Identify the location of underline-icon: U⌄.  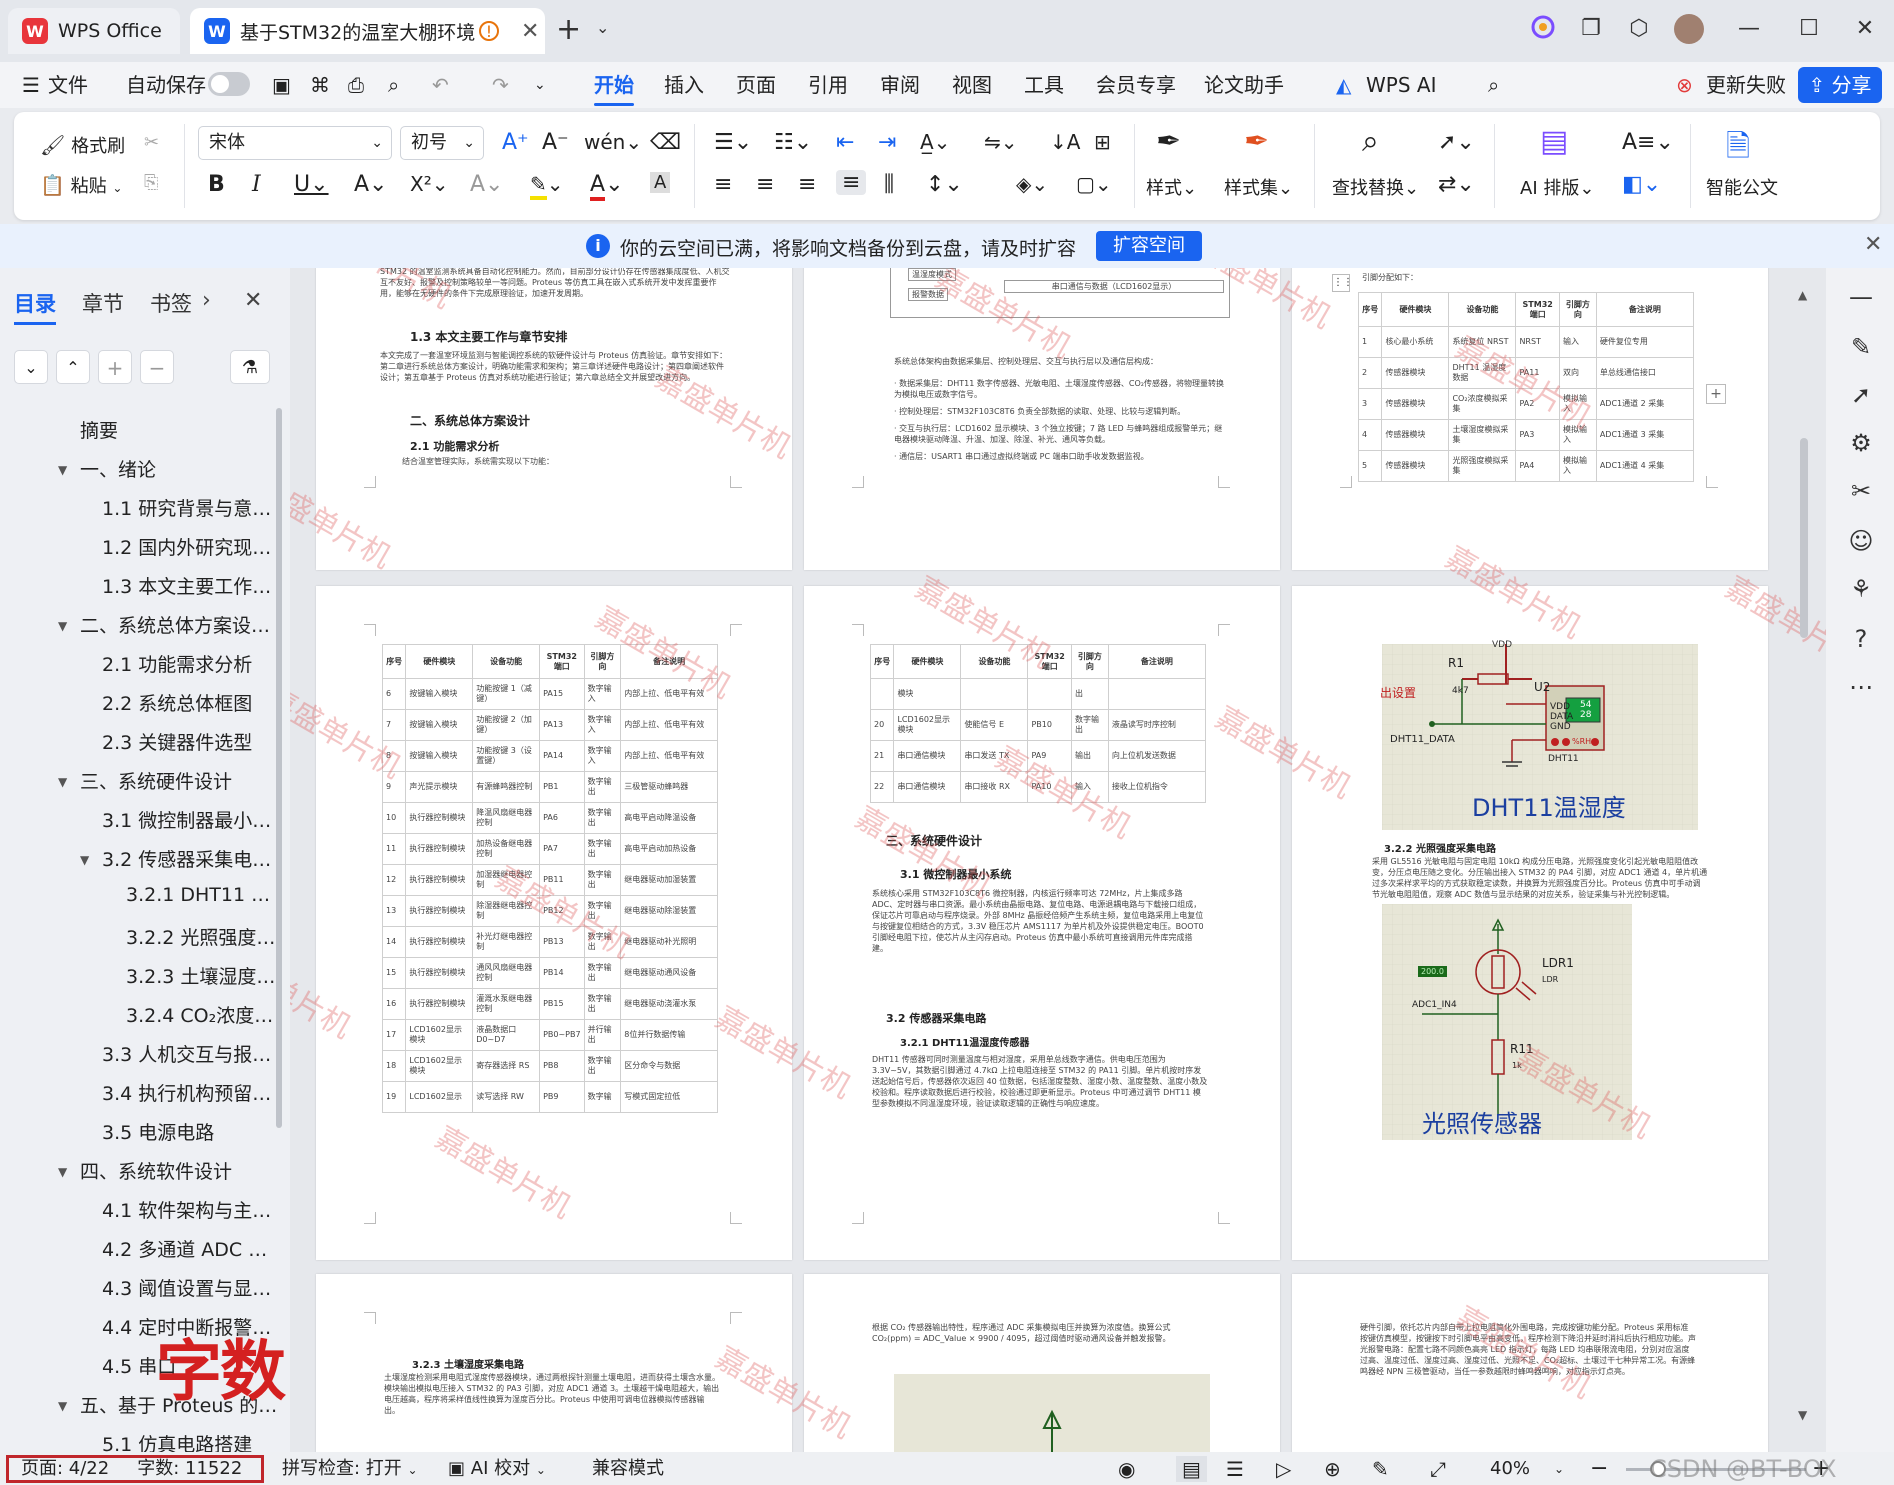
(311, 184).